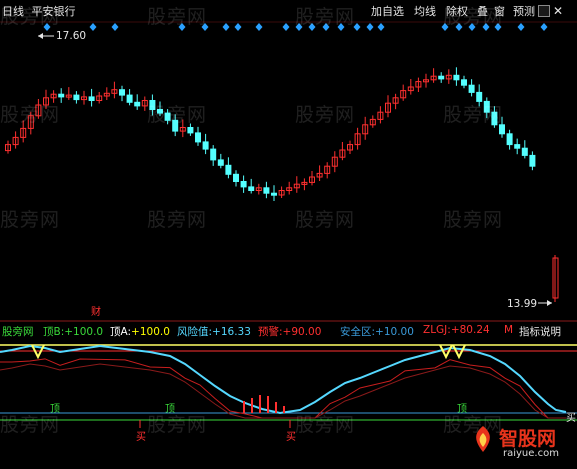  Describe the element at coordinates (18, 332) in the screenshot. I see `indicator-name: 股旁网` at that location.